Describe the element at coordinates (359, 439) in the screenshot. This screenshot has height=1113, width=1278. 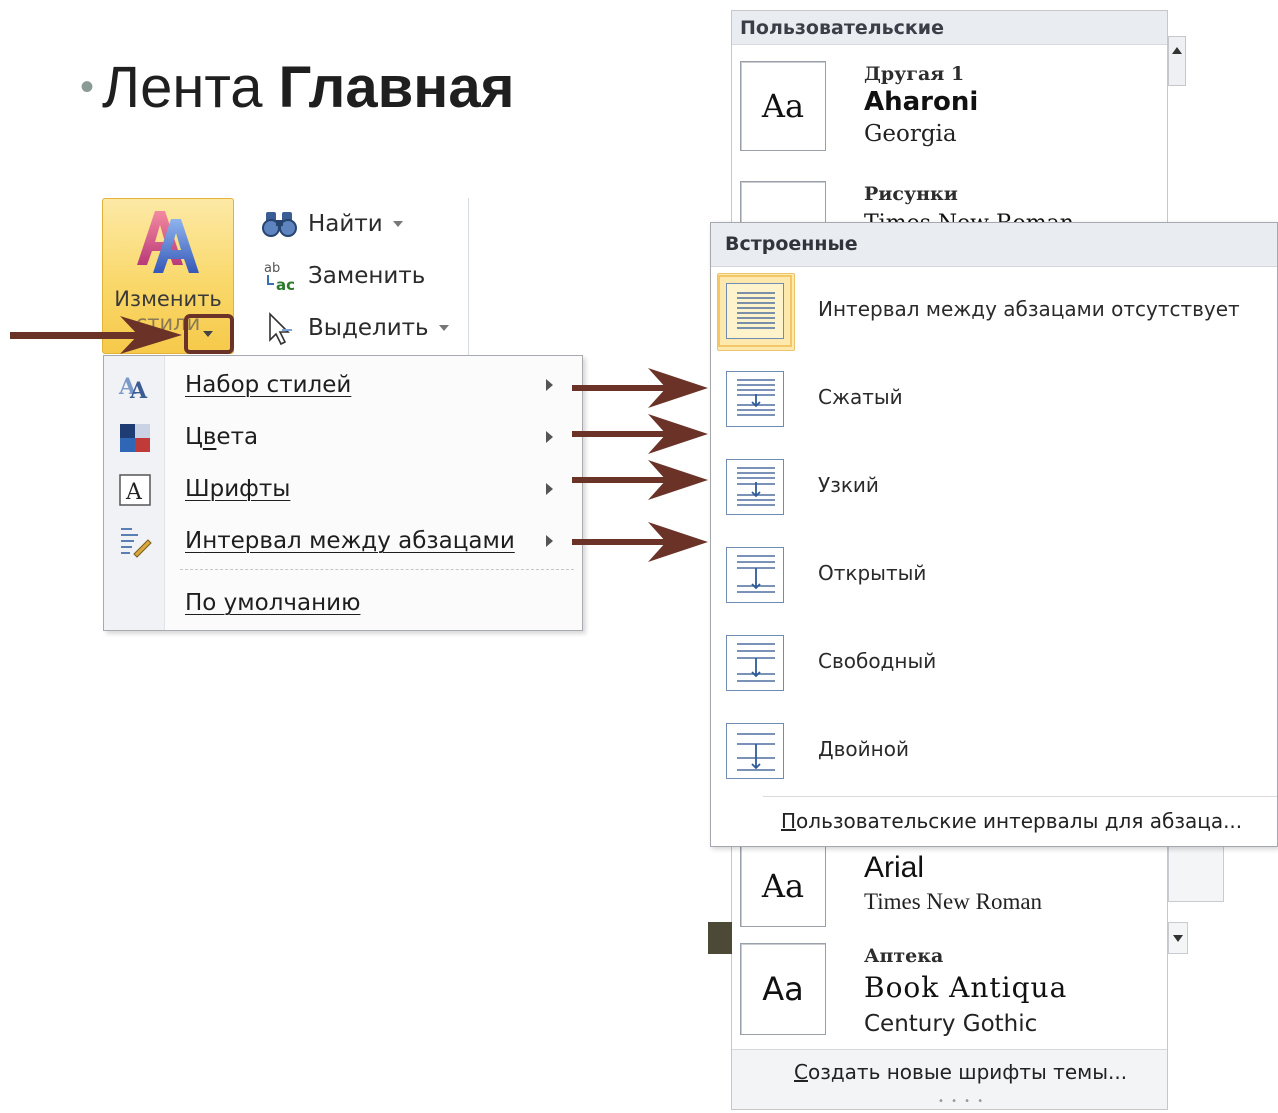
I see `annotation-arrows` at that location.